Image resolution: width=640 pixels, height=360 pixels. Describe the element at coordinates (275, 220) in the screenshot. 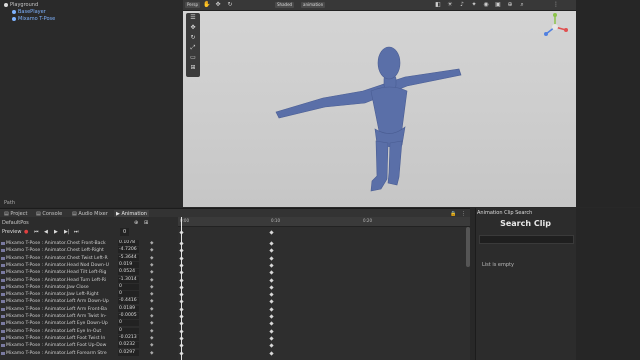

I see `tick-label: 0:10` at that location.